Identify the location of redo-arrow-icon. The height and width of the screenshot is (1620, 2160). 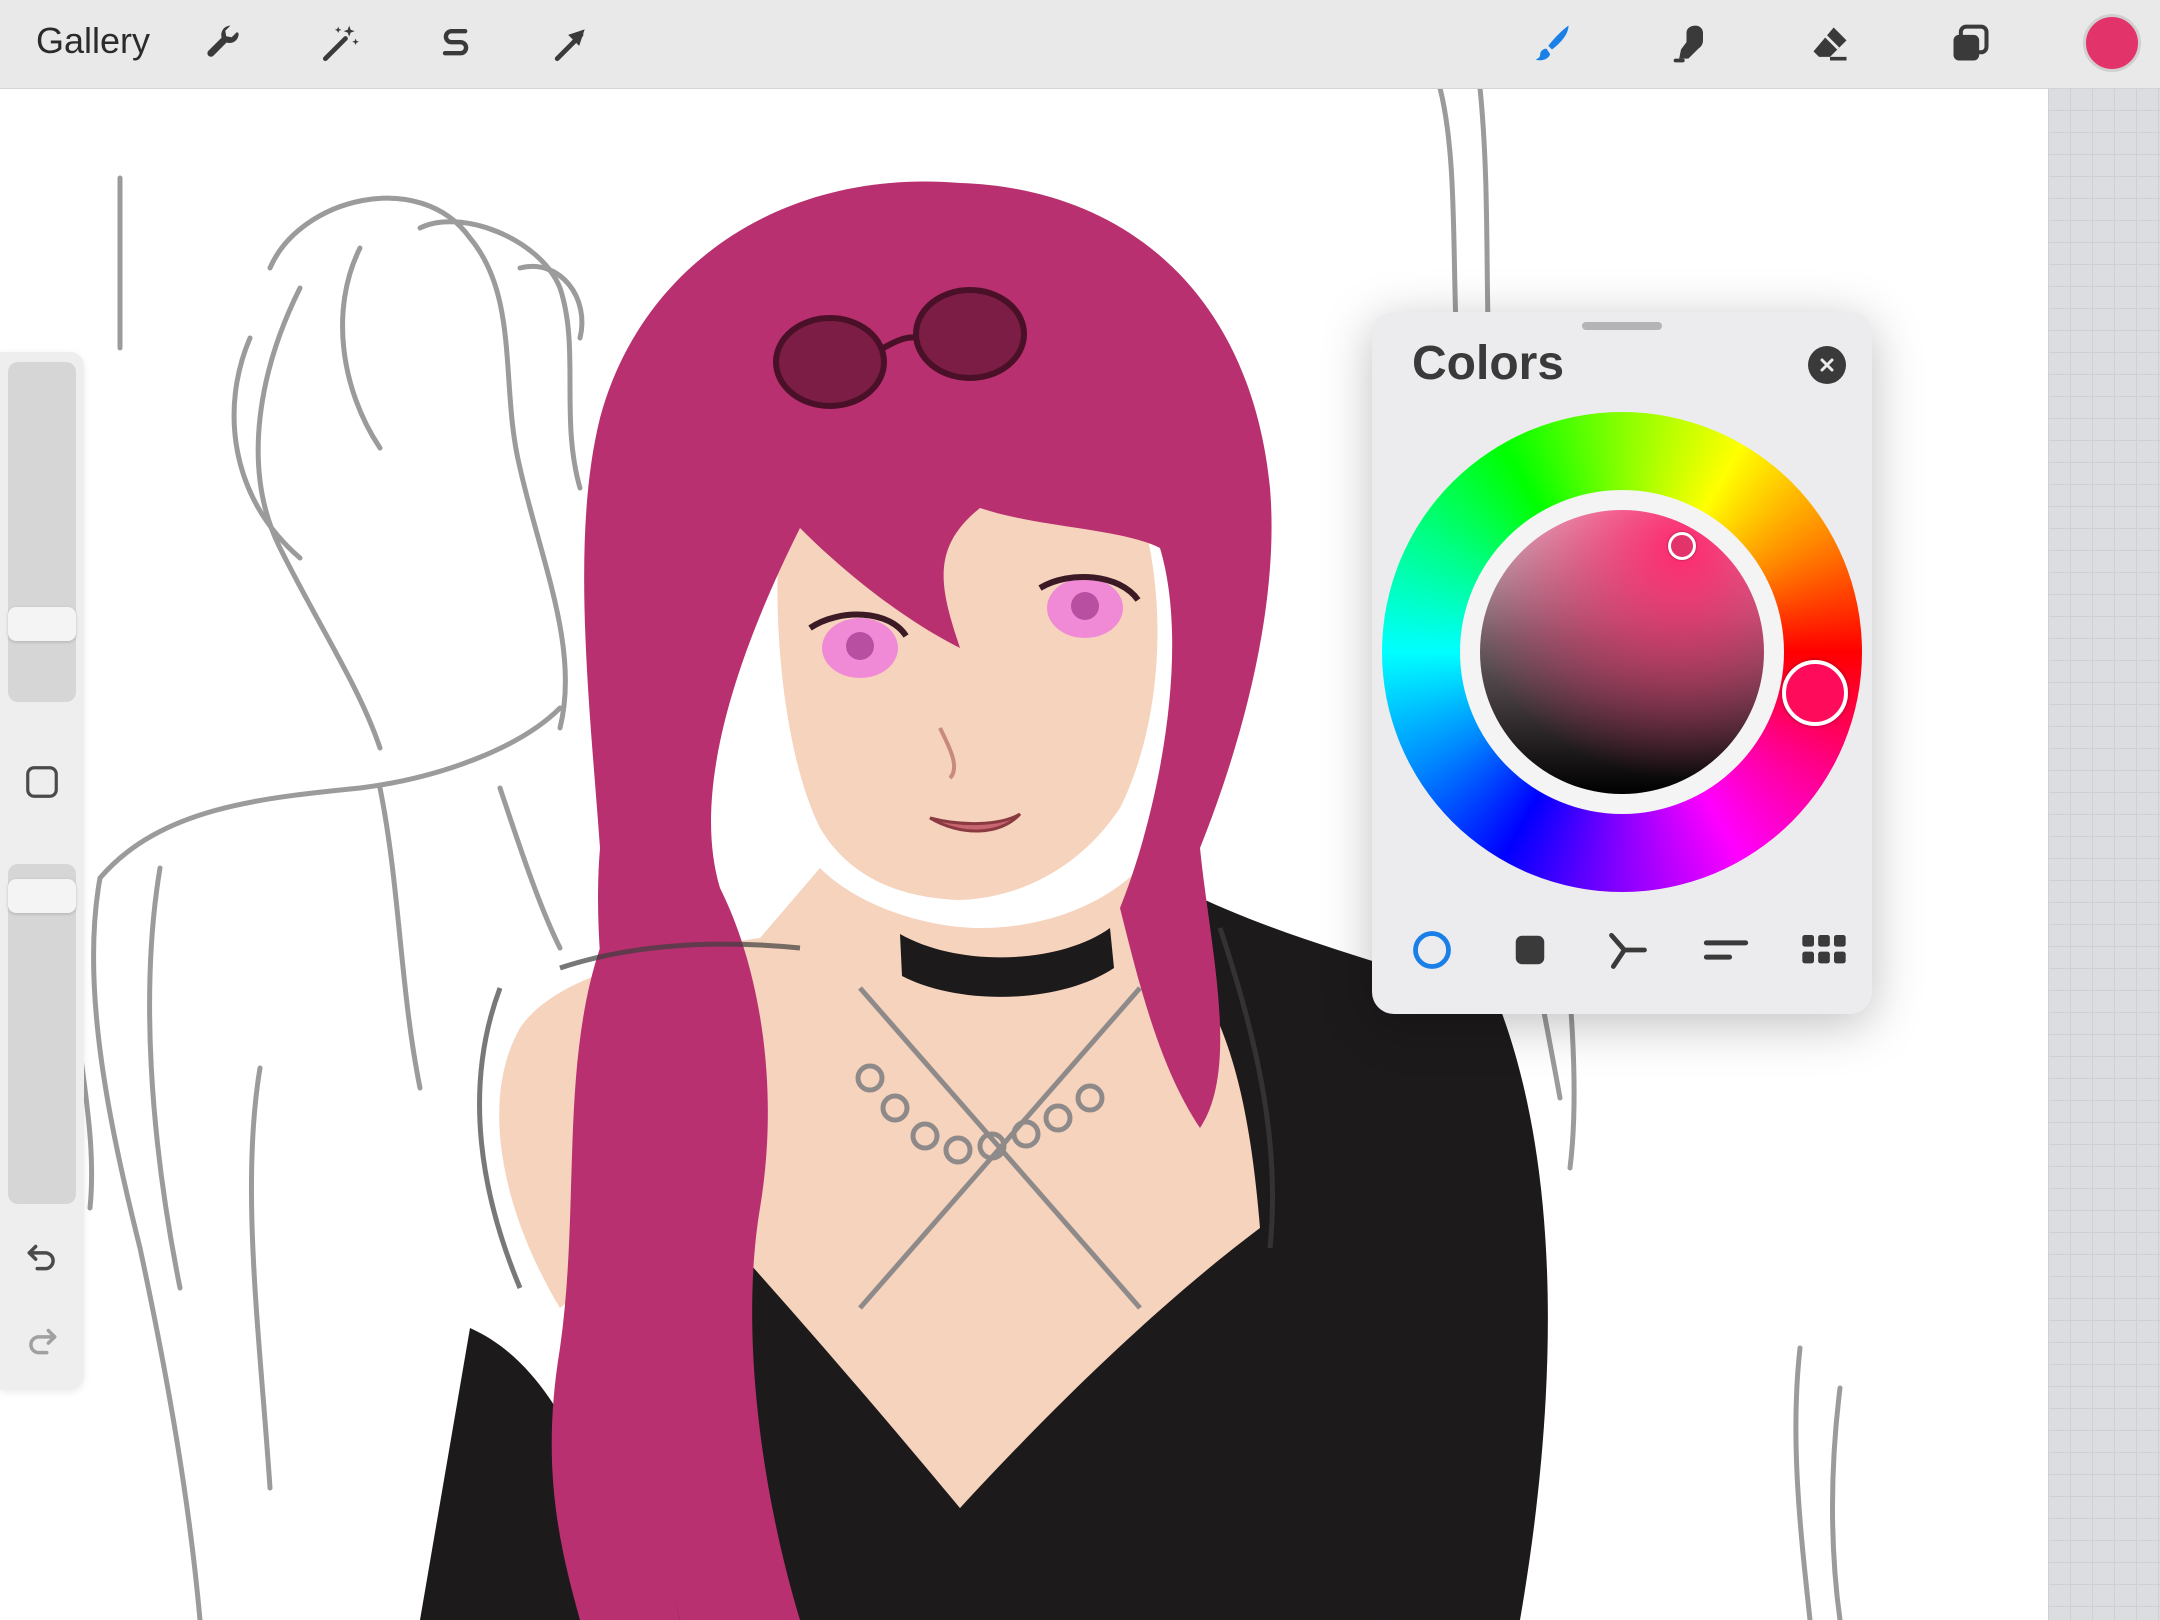
(43, 1341).